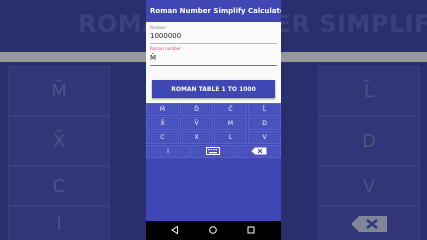  What do you see at coordinates (230, 137) in the screenshot?
I see `key-l: L` at bounding box center [230, 137].